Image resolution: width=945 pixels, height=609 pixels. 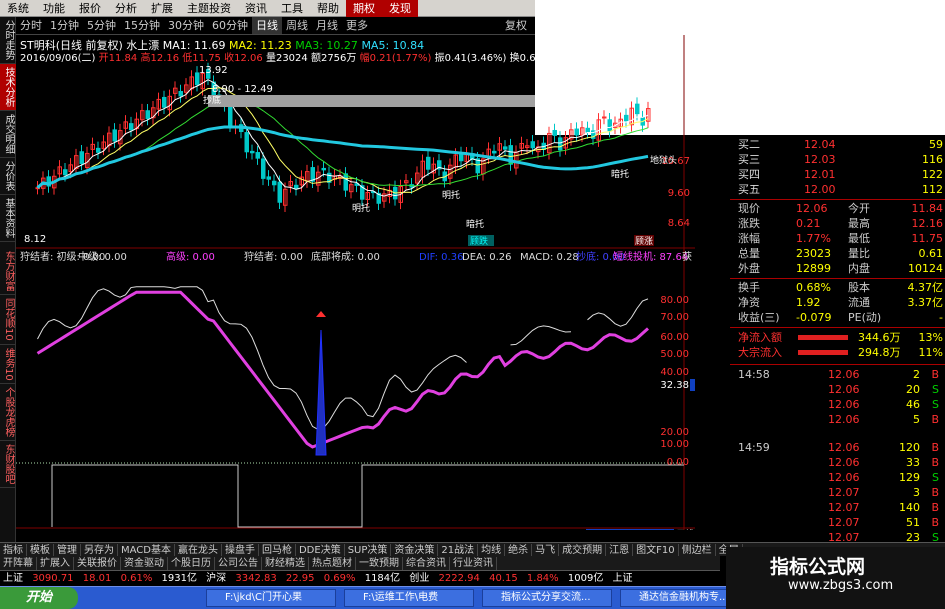 I want to click on axis-price-3: 8.64, so click(x=679, y=223).